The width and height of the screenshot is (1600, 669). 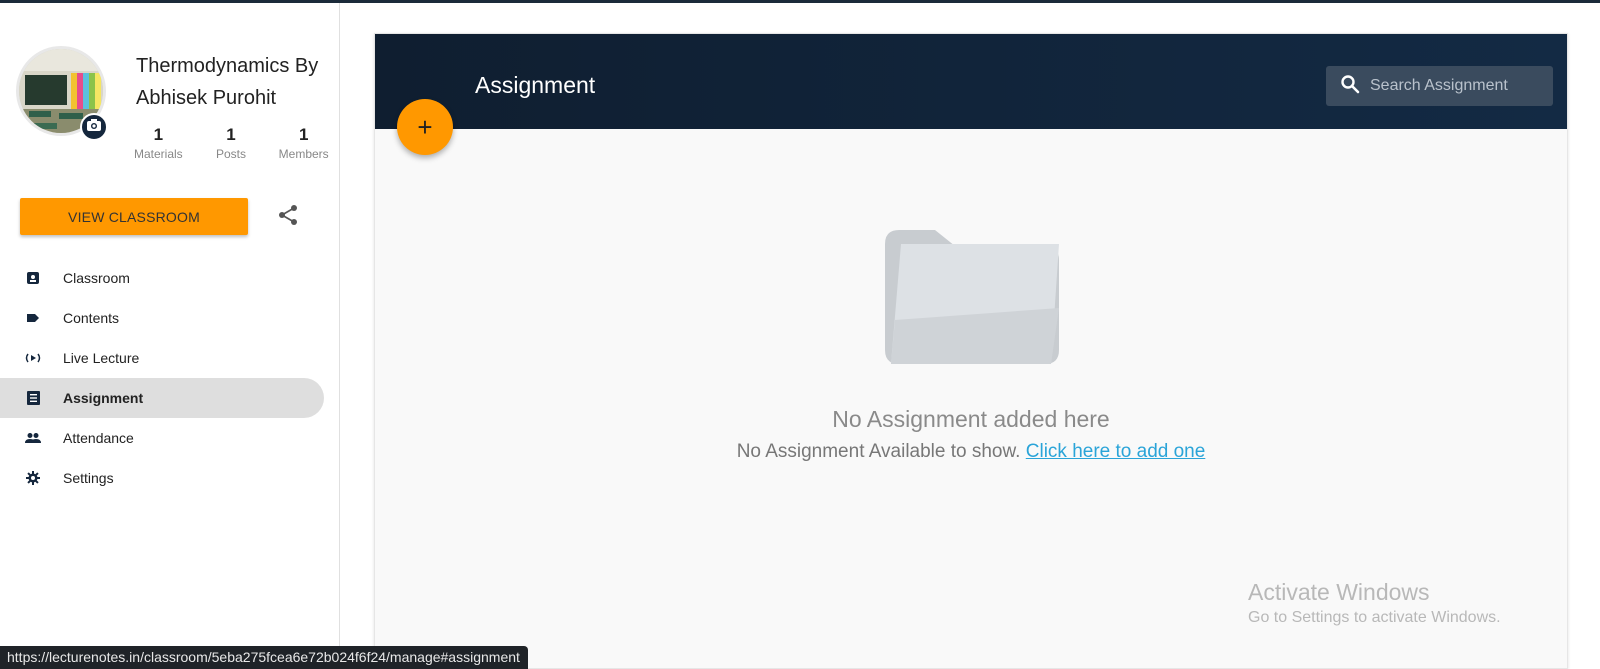 I want to click on stat-label: Materials, so click(x=158, y=154).